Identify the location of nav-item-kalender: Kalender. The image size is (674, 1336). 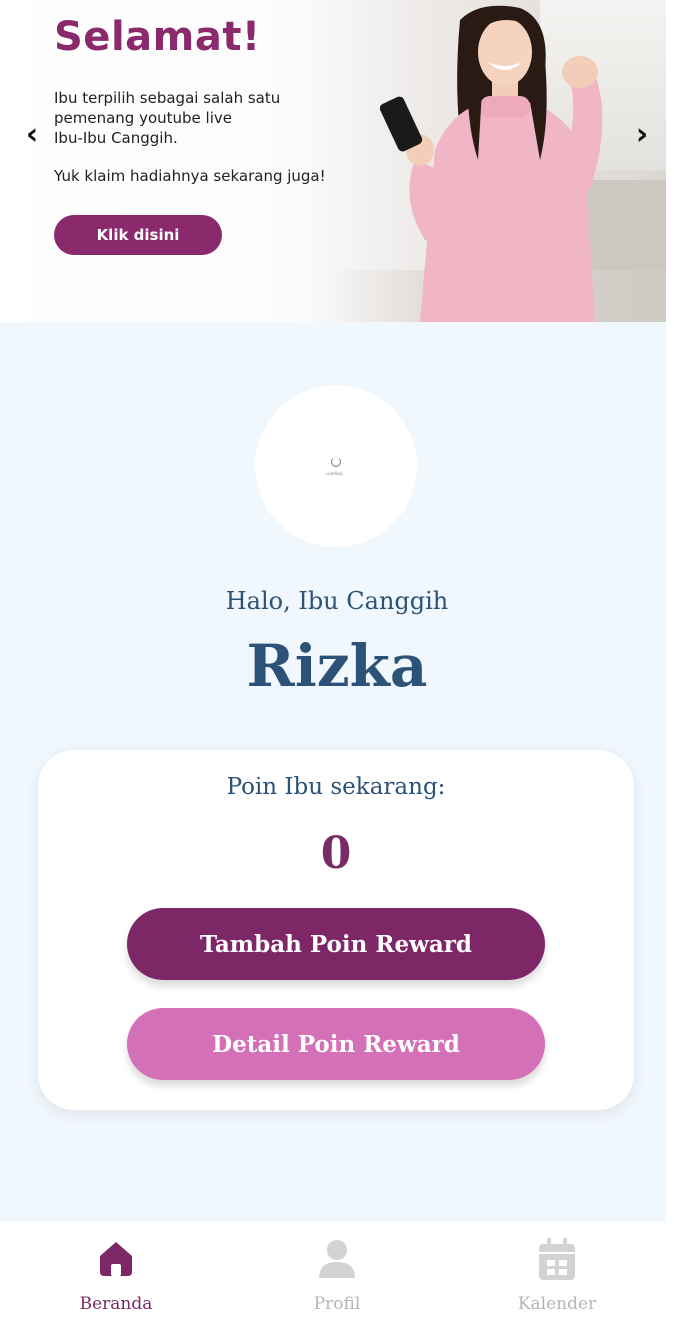
(557, 1279).